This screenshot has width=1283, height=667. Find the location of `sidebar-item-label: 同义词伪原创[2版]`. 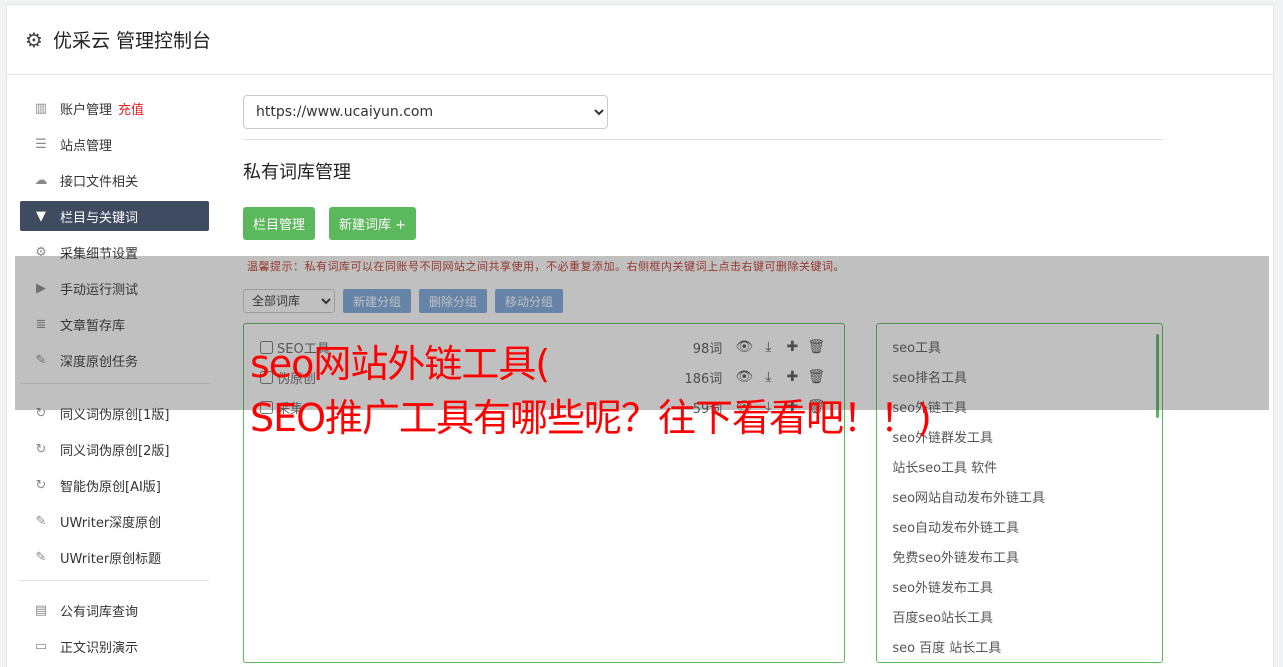

sidebar-item-label: 同义词伪原创[2版] is located at coordinates (115, 451).